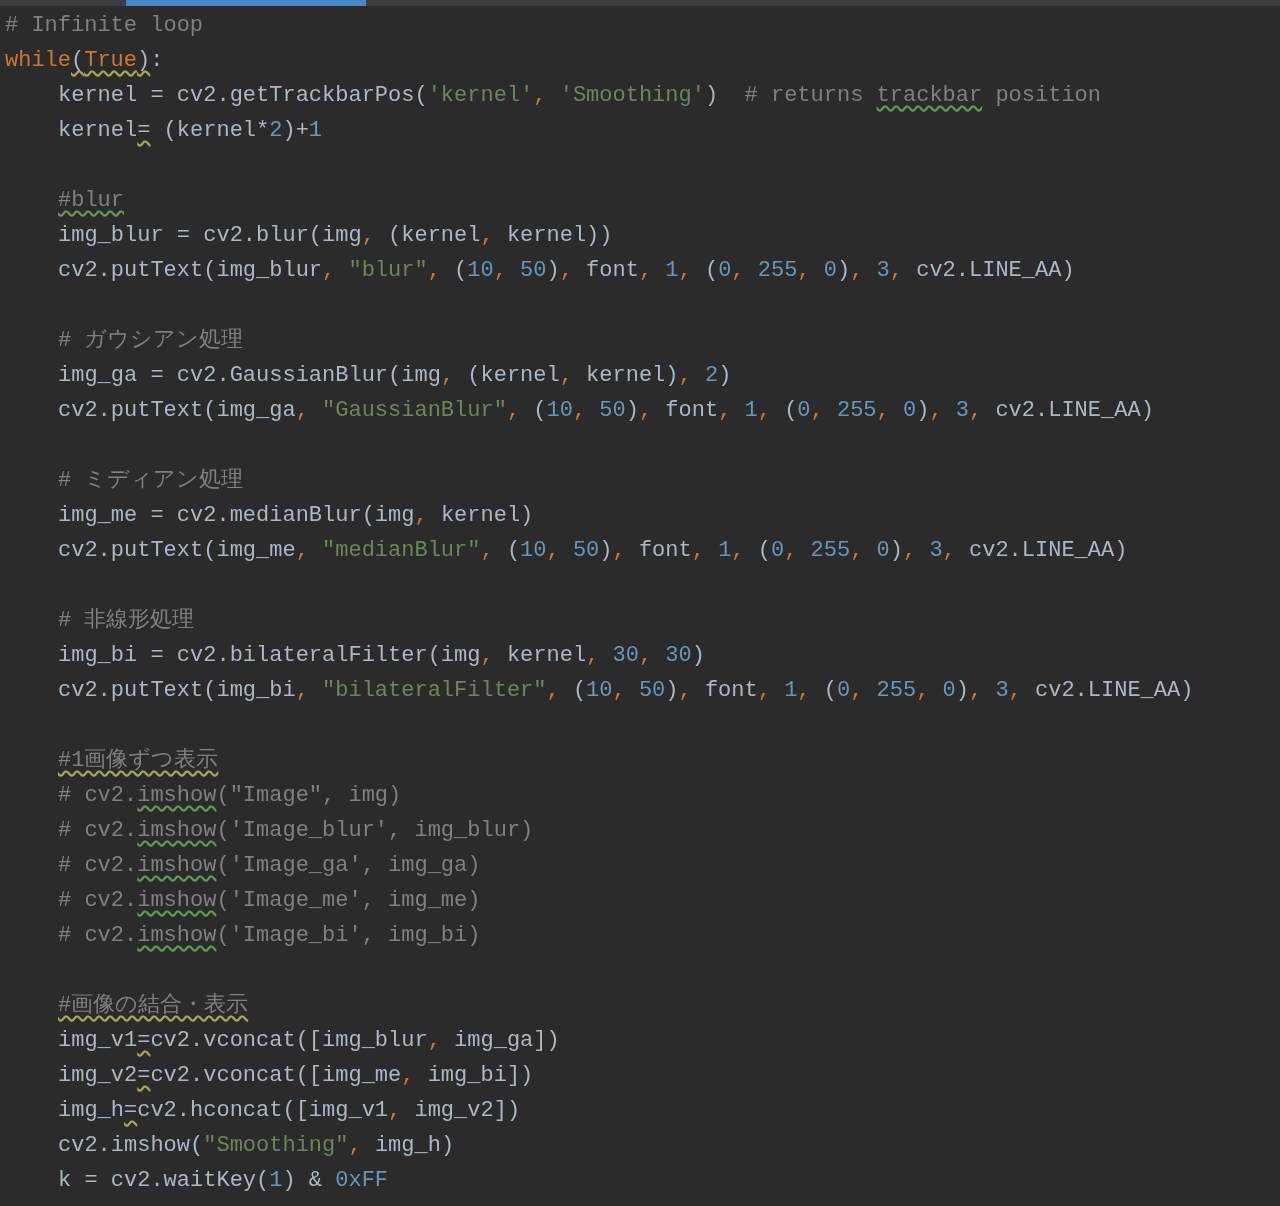 This screenshot has height=1206, width=1280. I want to click on code-line: # ガウシアン処理, so click(151, 341).